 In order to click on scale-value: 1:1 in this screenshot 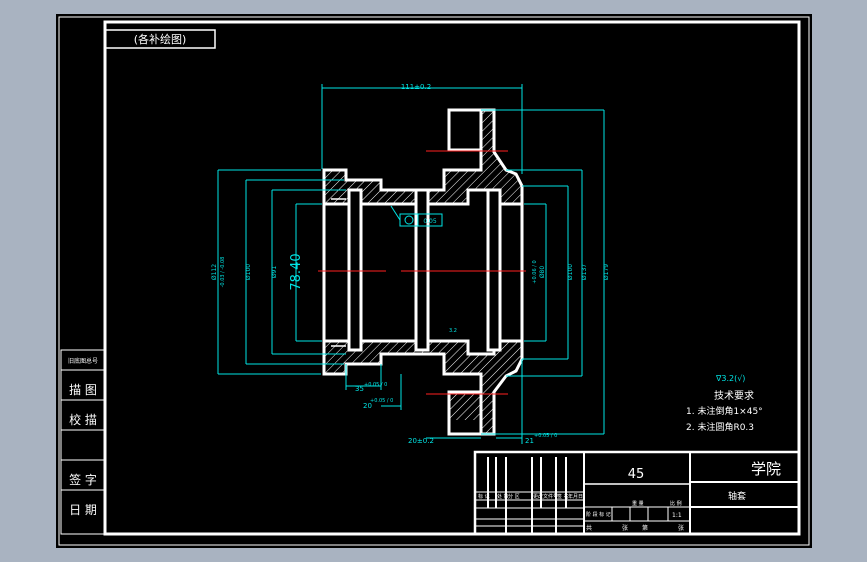, I will do `click(677, 515)`.